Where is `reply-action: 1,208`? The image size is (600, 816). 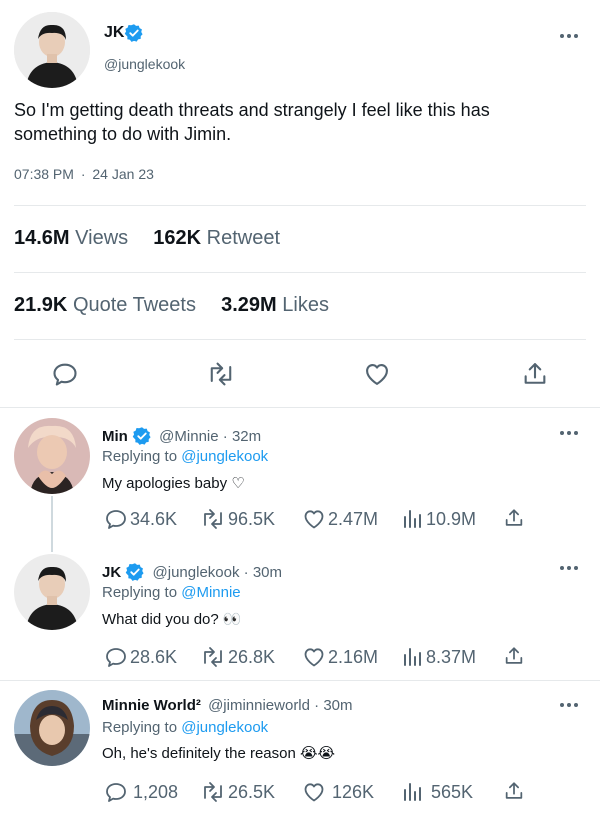
reply-action: 1,208 is located at coordinates (141, 792).